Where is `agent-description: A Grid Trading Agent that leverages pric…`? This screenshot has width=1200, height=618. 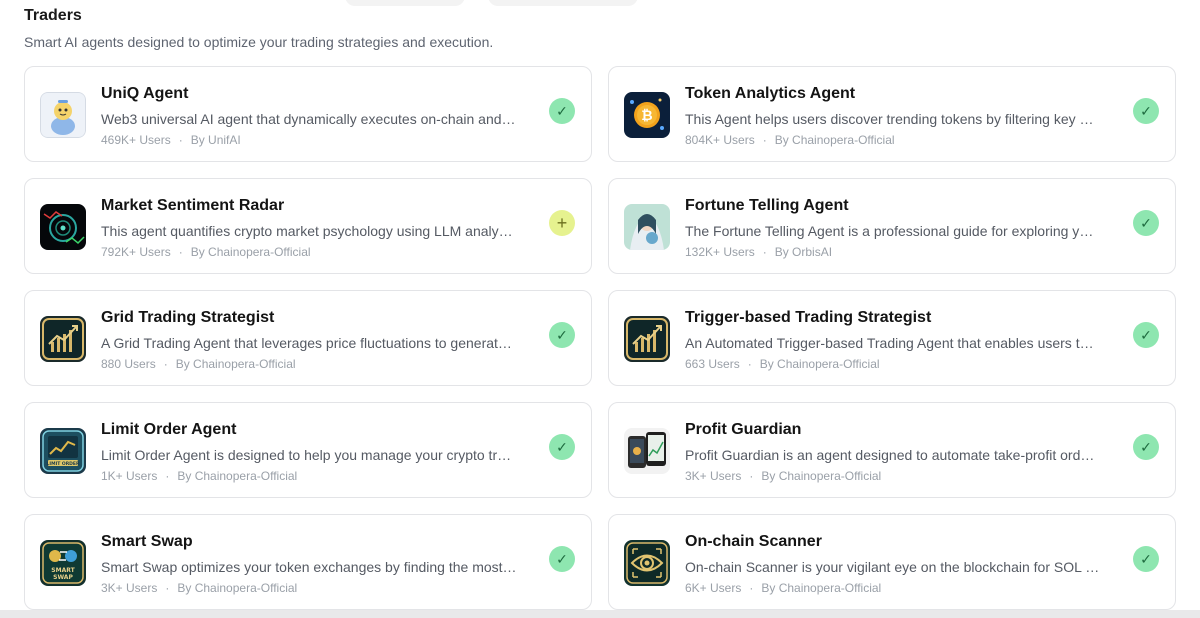 agent-description: A Grid Trading Agent that leverages pric… is located at coordinates (309, 343).